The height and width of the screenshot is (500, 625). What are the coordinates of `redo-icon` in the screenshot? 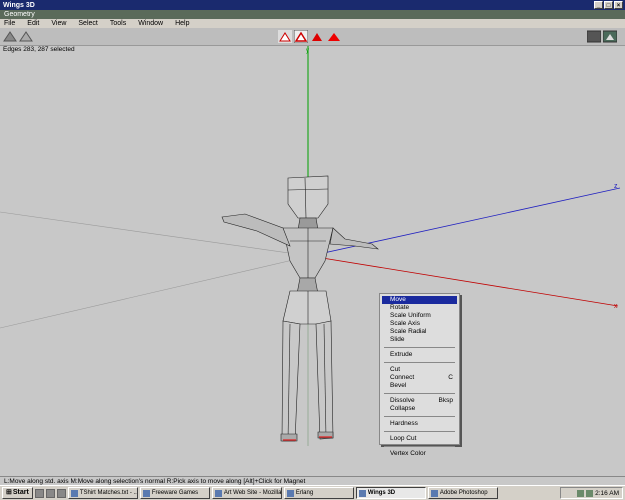 It's located at (26, 36).